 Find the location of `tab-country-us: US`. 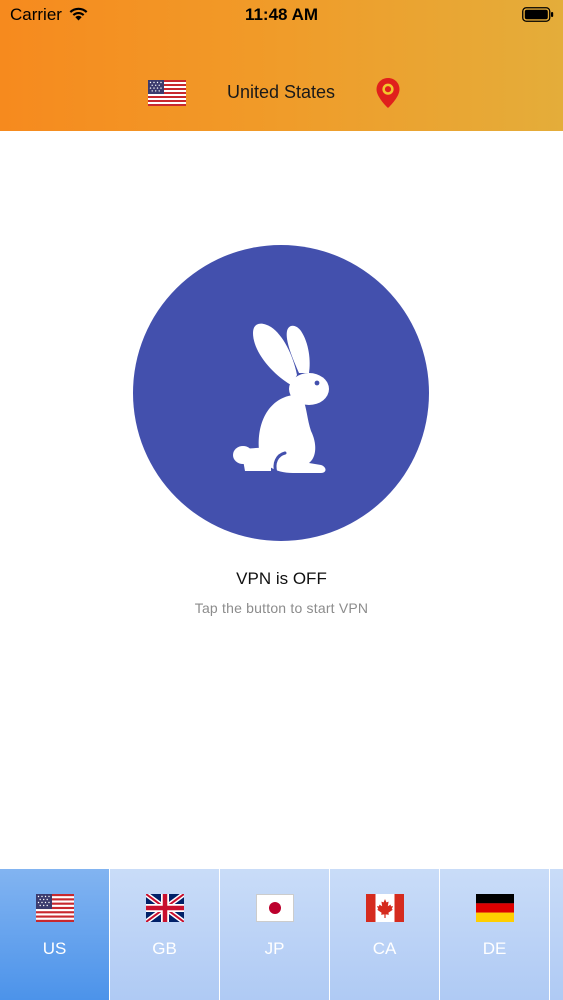

tab-country-us: US is located at coordinates (55, 934).